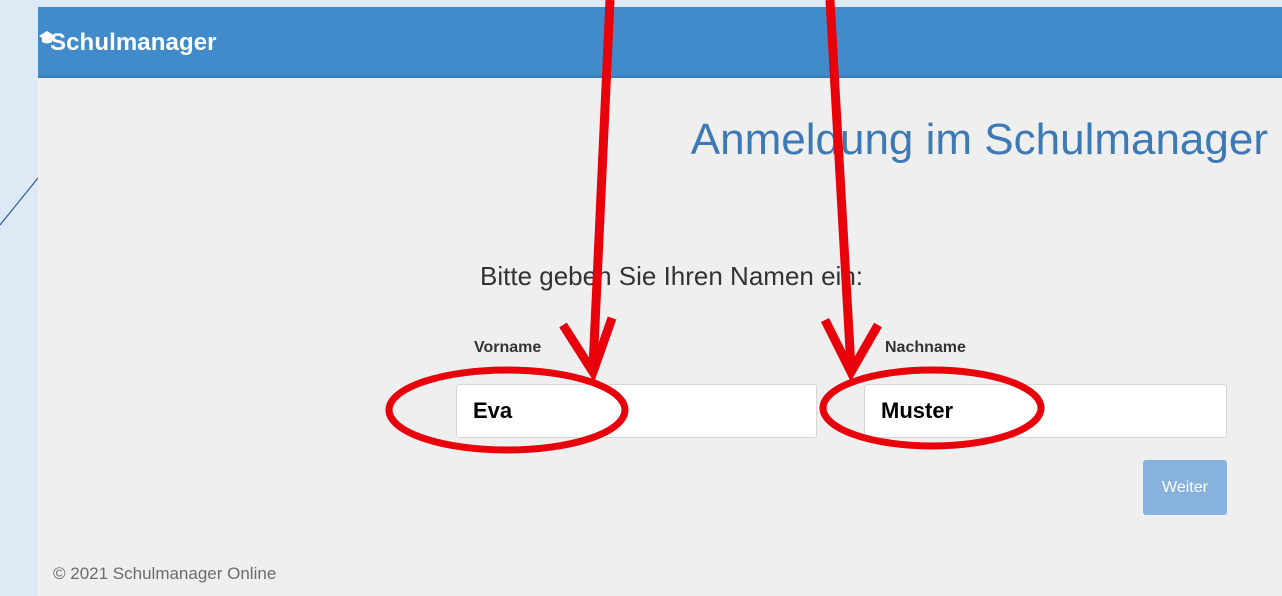 The image size is (1282, 596). What do you see at coordinates (19, 201) in the screenshot?
I see `slide-decoration-line` at bounding box center [19, 201].